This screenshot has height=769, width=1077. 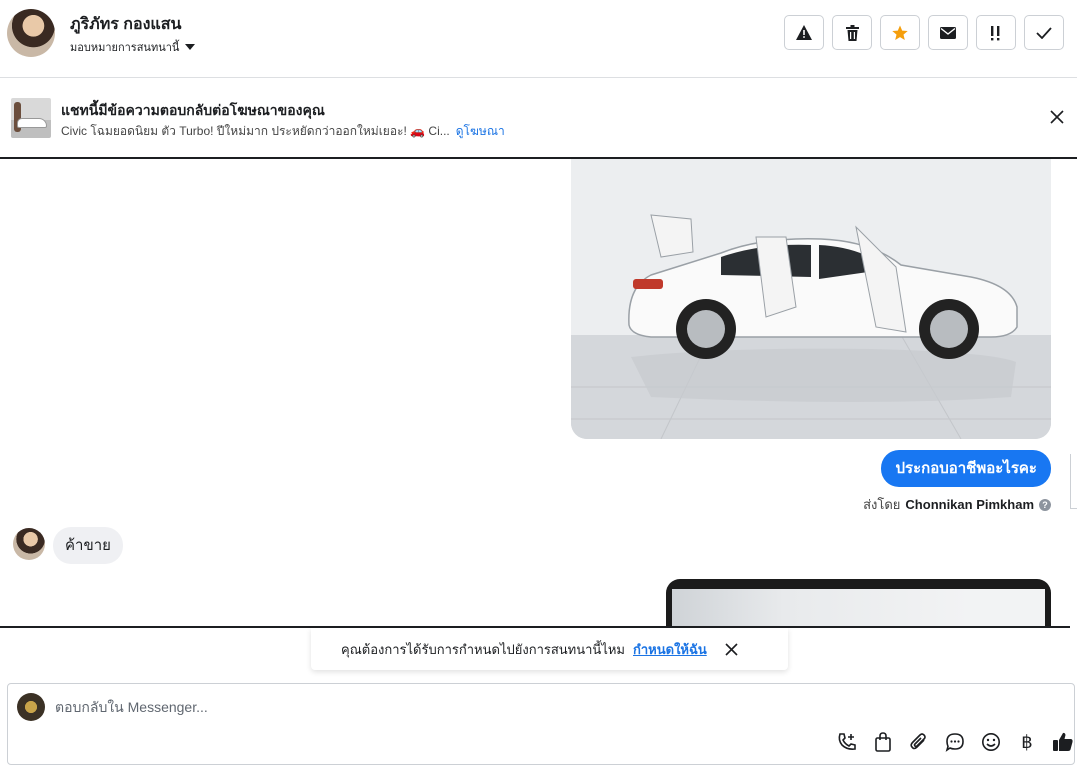 I want to click on delete-button, so click(x=852, y=32).